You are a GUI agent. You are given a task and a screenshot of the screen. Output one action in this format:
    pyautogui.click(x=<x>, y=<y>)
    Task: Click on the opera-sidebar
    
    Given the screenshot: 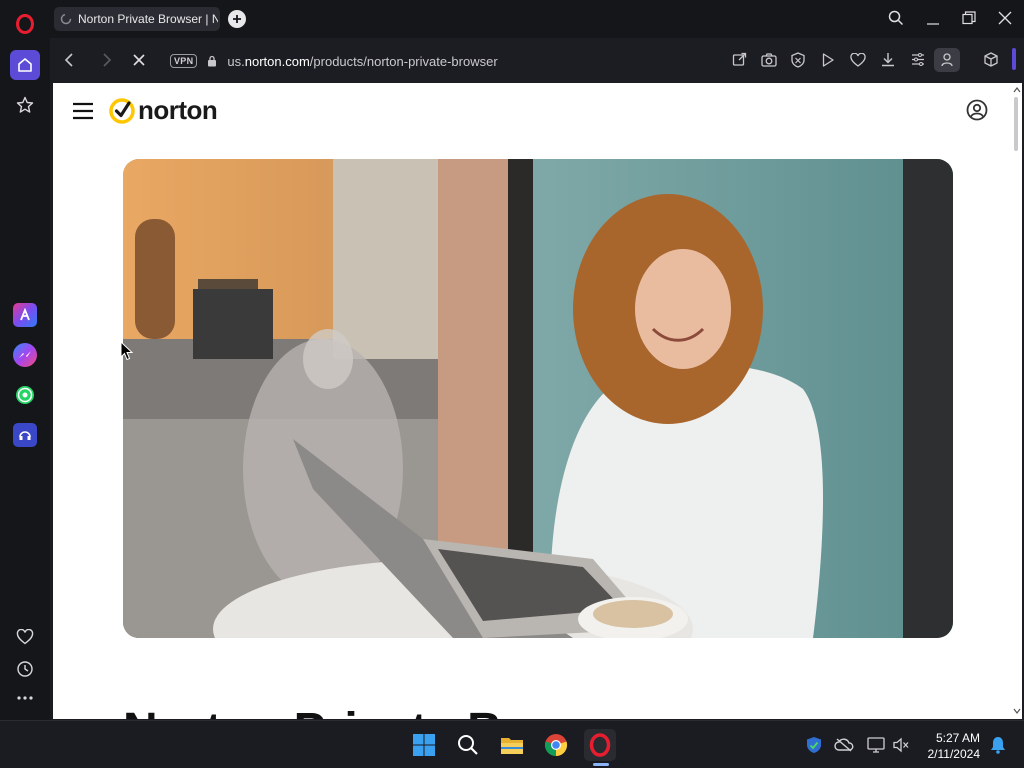 What is the action you would take?
    pyautogui.click(x=25, y=360)
    